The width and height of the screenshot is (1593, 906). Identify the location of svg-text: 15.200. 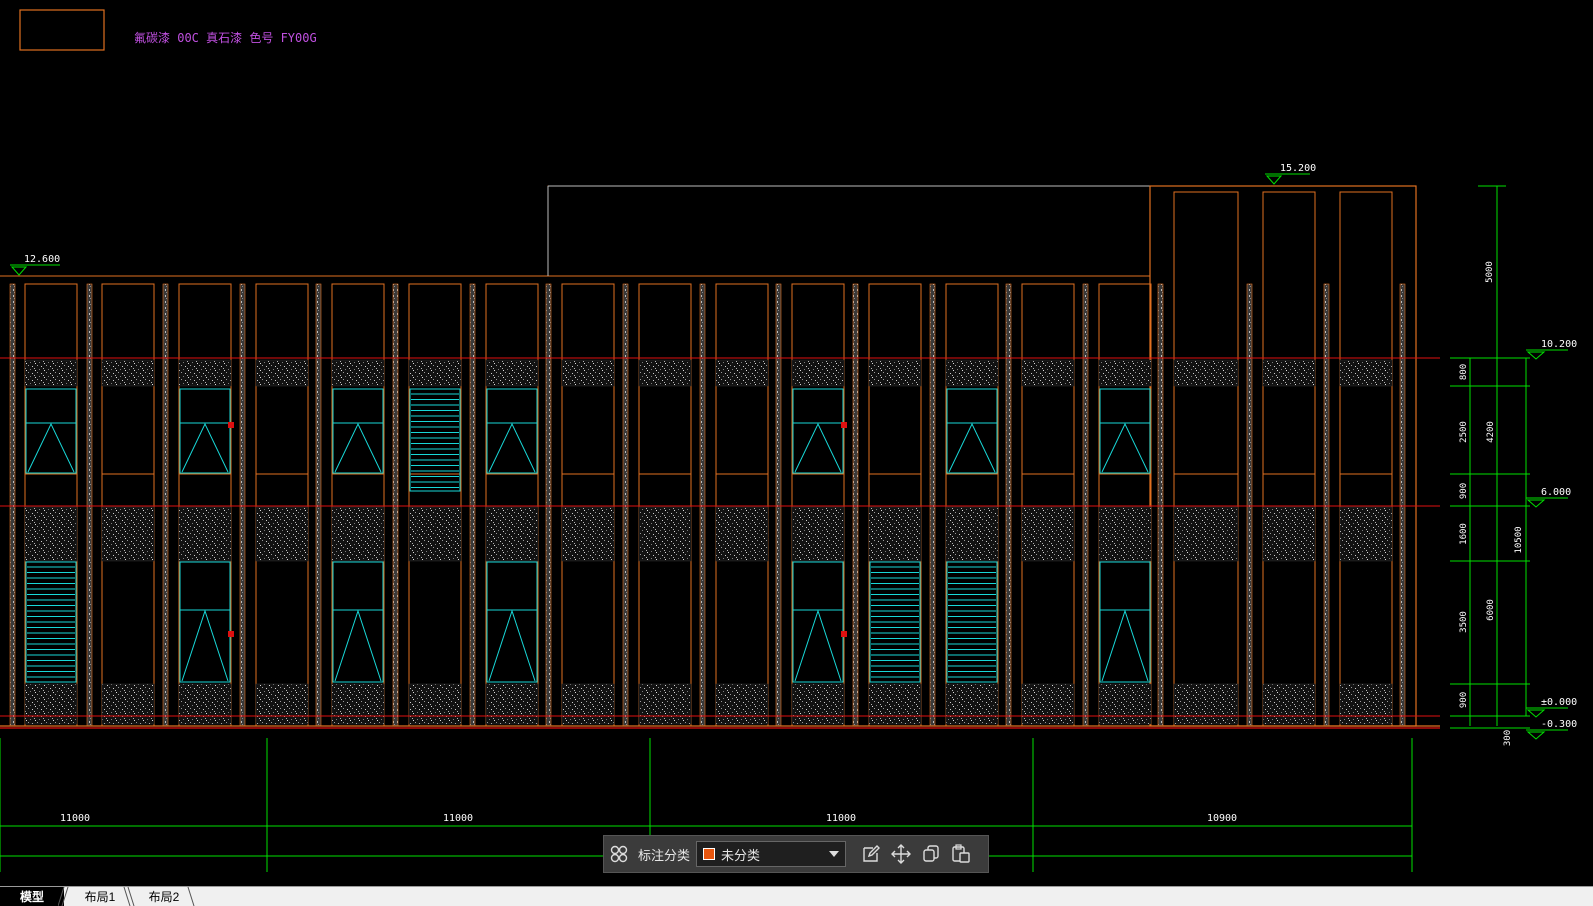
(1298, 168).